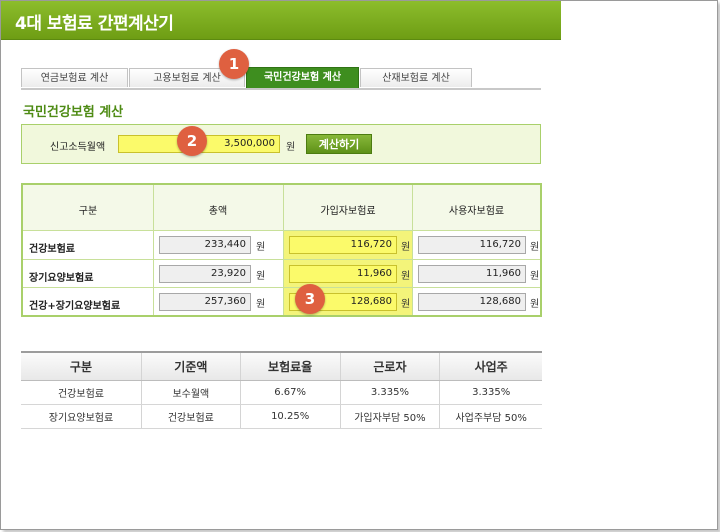 This screenshot has width=720, height=532. Describe the element at coordinates (205, 274) in the screenshot. I see `ltc-total-field: 23,920` at that location.